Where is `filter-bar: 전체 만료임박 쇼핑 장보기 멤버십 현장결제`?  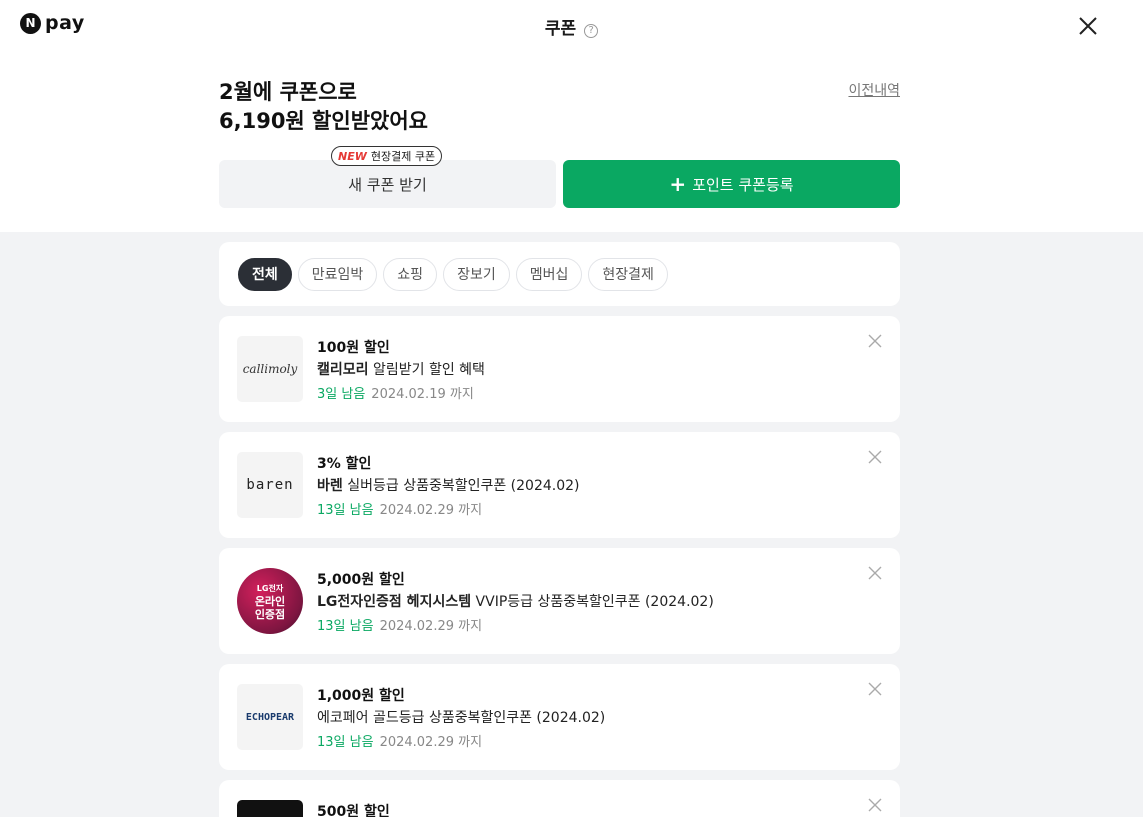
filter-bar: 전체 만료임박 쇼핑 장보기 멤버십 현장결제 is located at coordinates (559, 274).